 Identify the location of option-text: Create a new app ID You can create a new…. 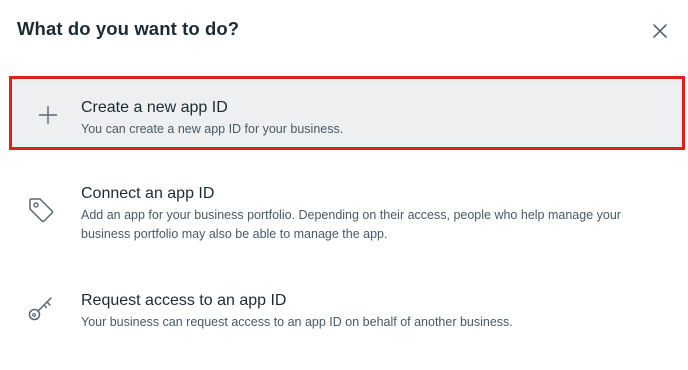
(371, 118).